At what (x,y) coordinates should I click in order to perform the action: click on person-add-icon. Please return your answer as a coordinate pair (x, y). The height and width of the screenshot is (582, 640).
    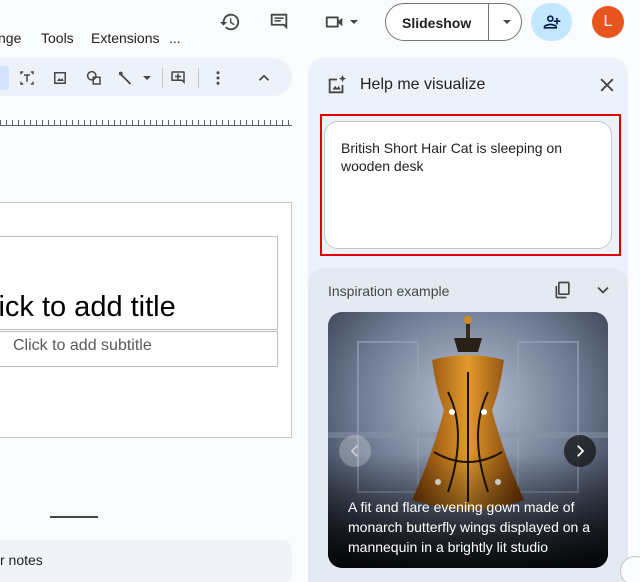
    Looking at the image, I should click on (551, 22).